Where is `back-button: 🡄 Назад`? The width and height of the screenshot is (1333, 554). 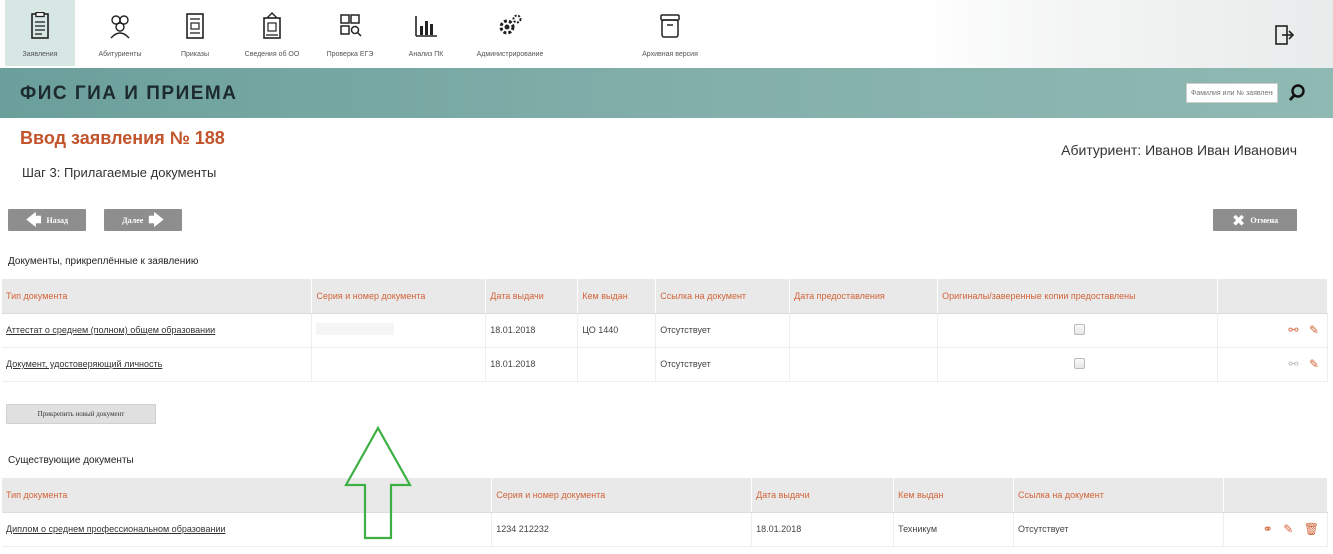 back-button: 🡄 Назад is located at coordinates (47, 220).